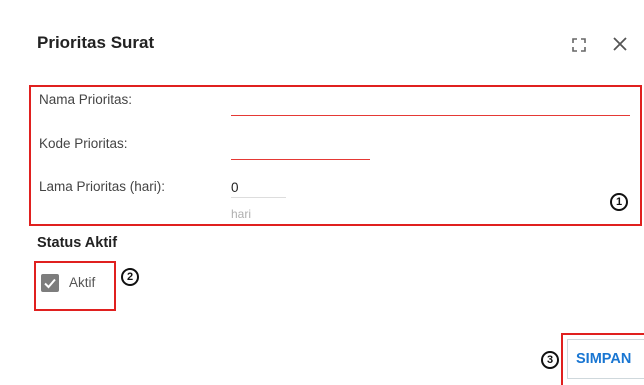 The width and height of the screenshot is (644, 385). Describe the element at coordinates (579, 45) in the screenshot. I see `expand-icon` at that location.